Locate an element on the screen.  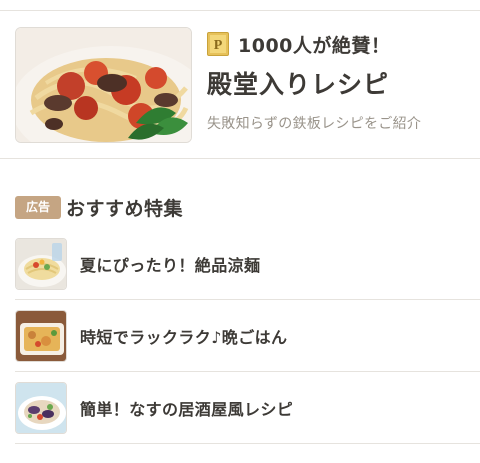
ad-section-header: 広告 おすすめ特集 is located at coordinates (99, 207).